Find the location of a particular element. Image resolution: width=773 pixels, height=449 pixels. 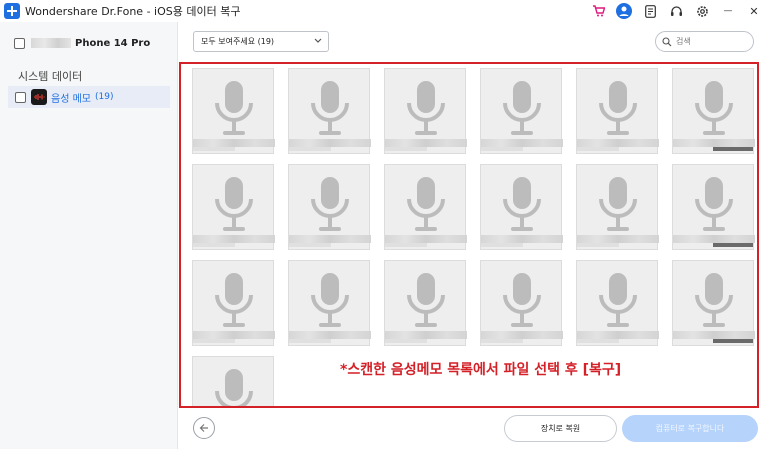

sidebar-item-voice-memos: 음성 메모 (19) is located at coordinates (89, 97).